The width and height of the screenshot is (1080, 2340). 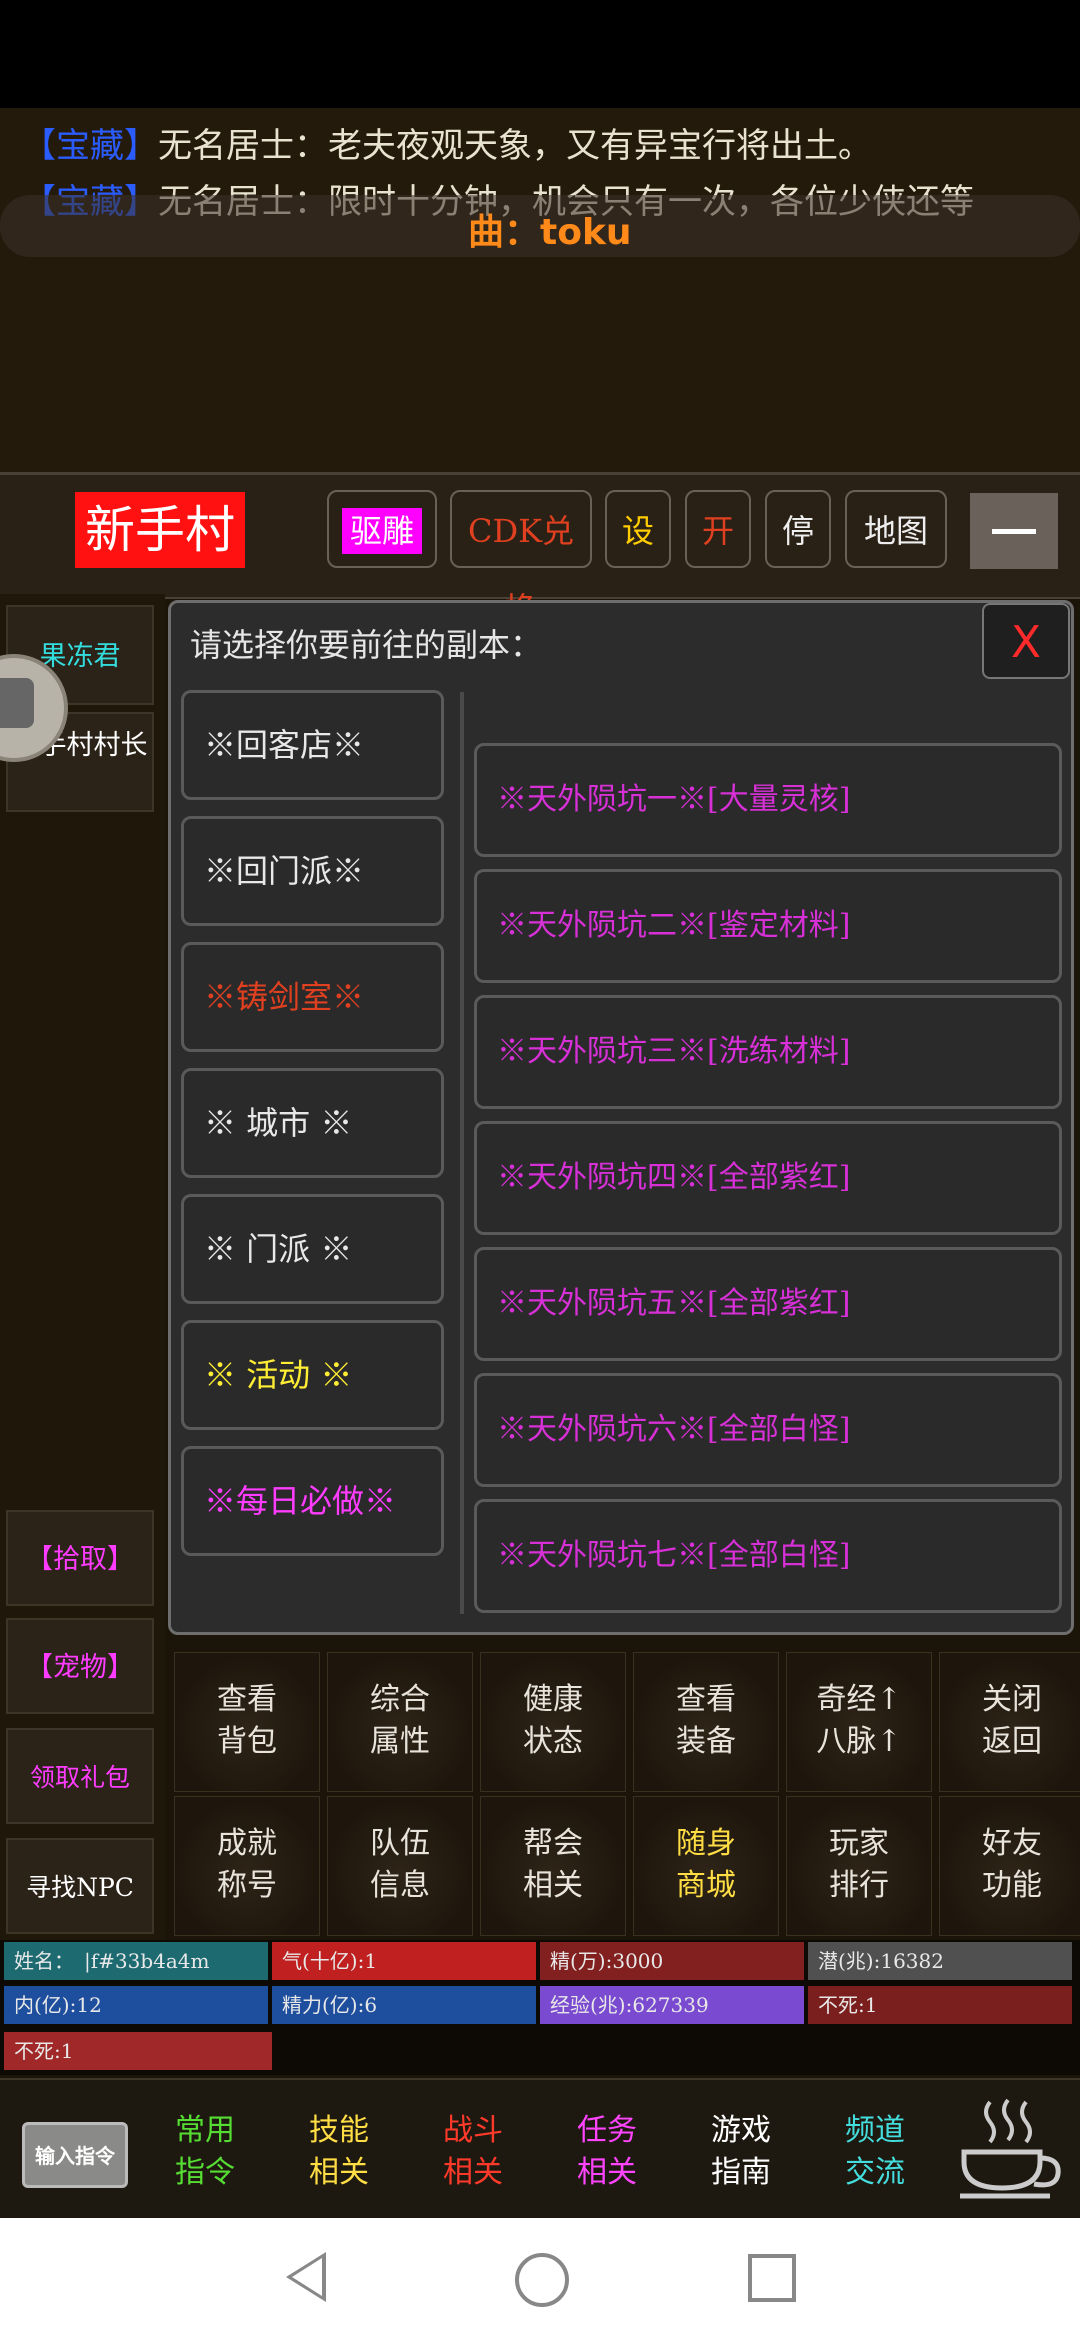 What do you see at coordinates (473, 2150) in the screenshot?
I see `menu-button: 战斗 相关` at bounding box center [473, 2150].